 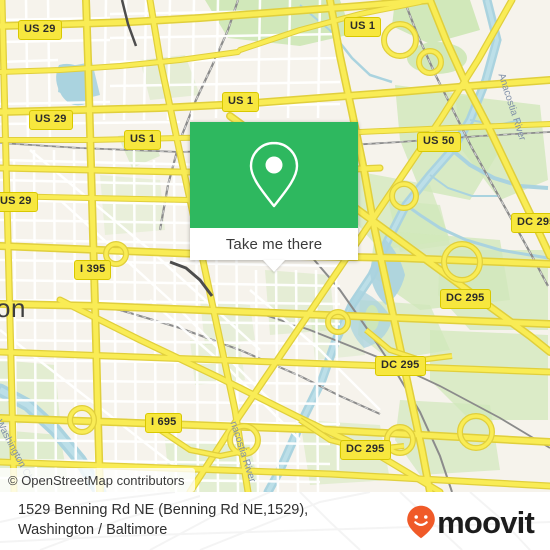 I want to click on address-line-2: Washington / Baltimore, so click(x=93, y=530).